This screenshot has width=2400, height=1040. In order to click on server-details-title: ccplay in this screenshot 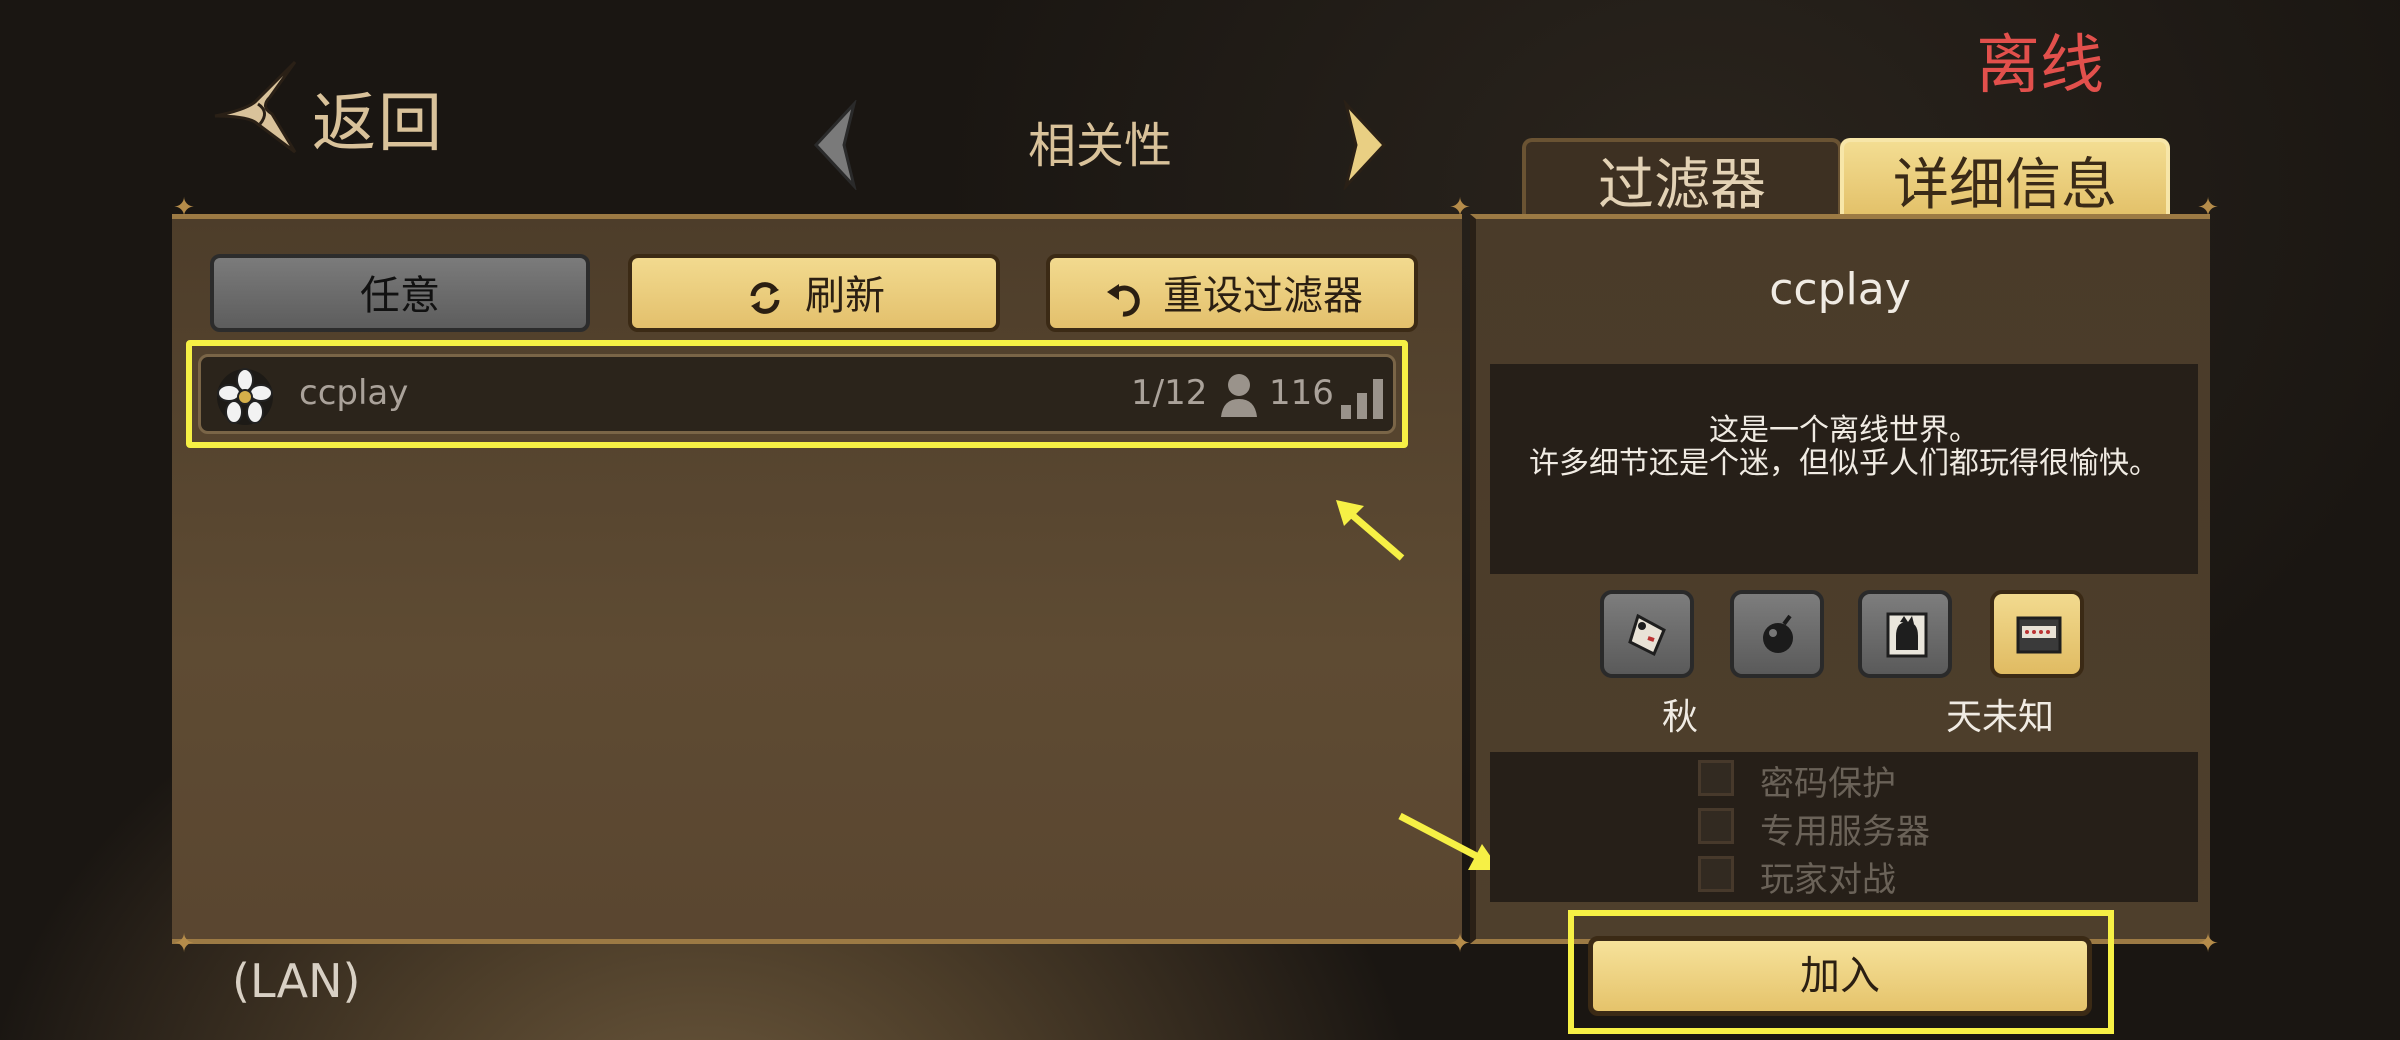, I will do `click(1840, 289)`.